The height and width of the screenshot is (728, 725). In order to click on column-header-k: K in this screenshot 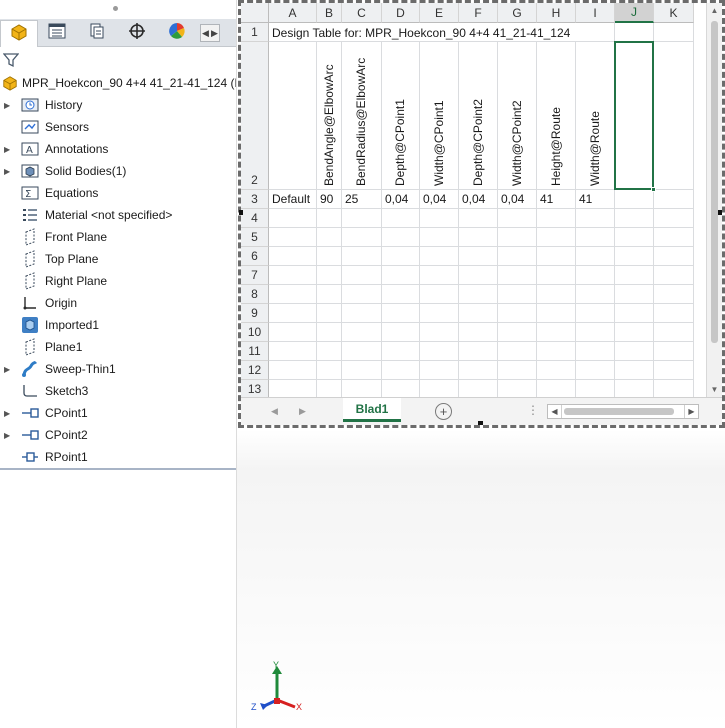, I will do `click(674, 13)`.